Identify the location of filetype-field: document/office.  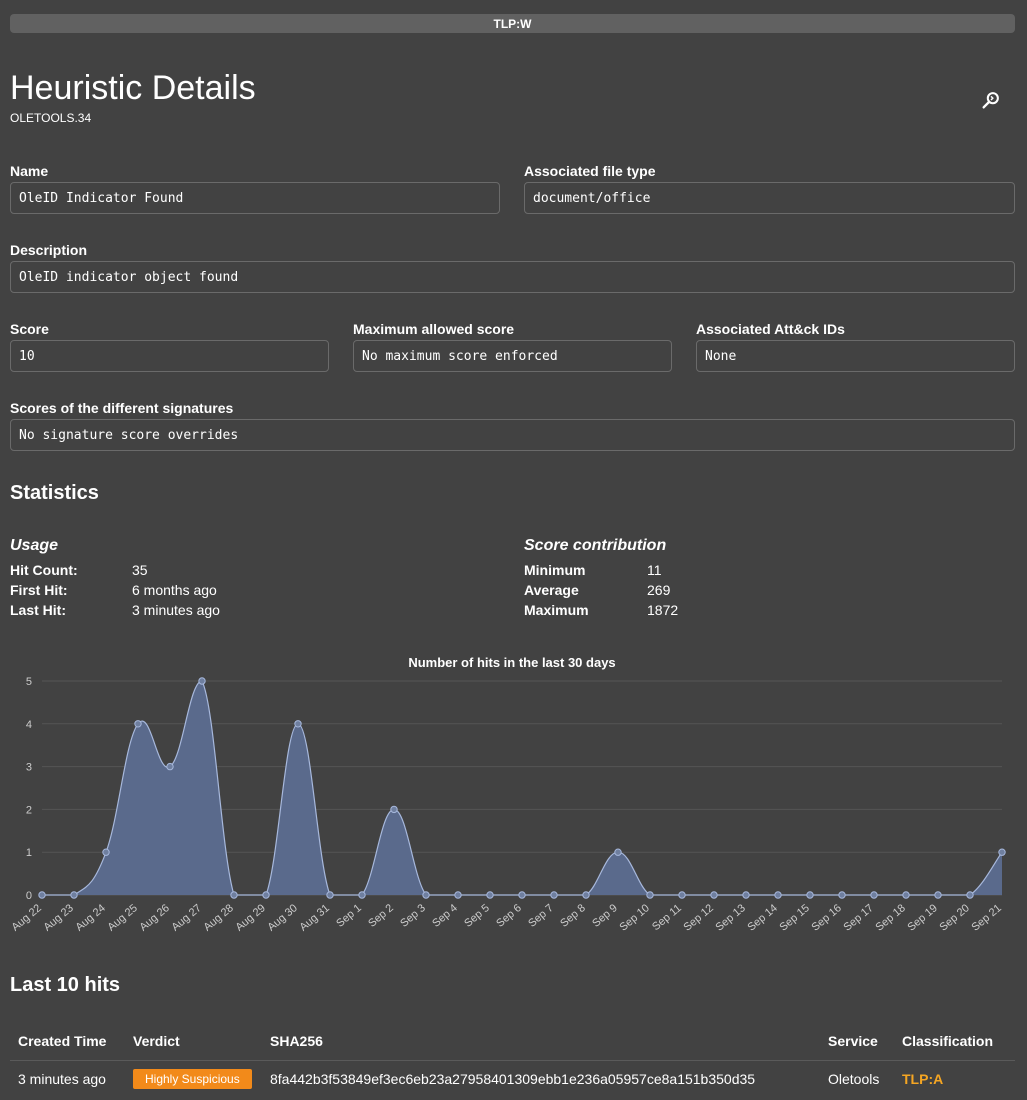
(769, 198).